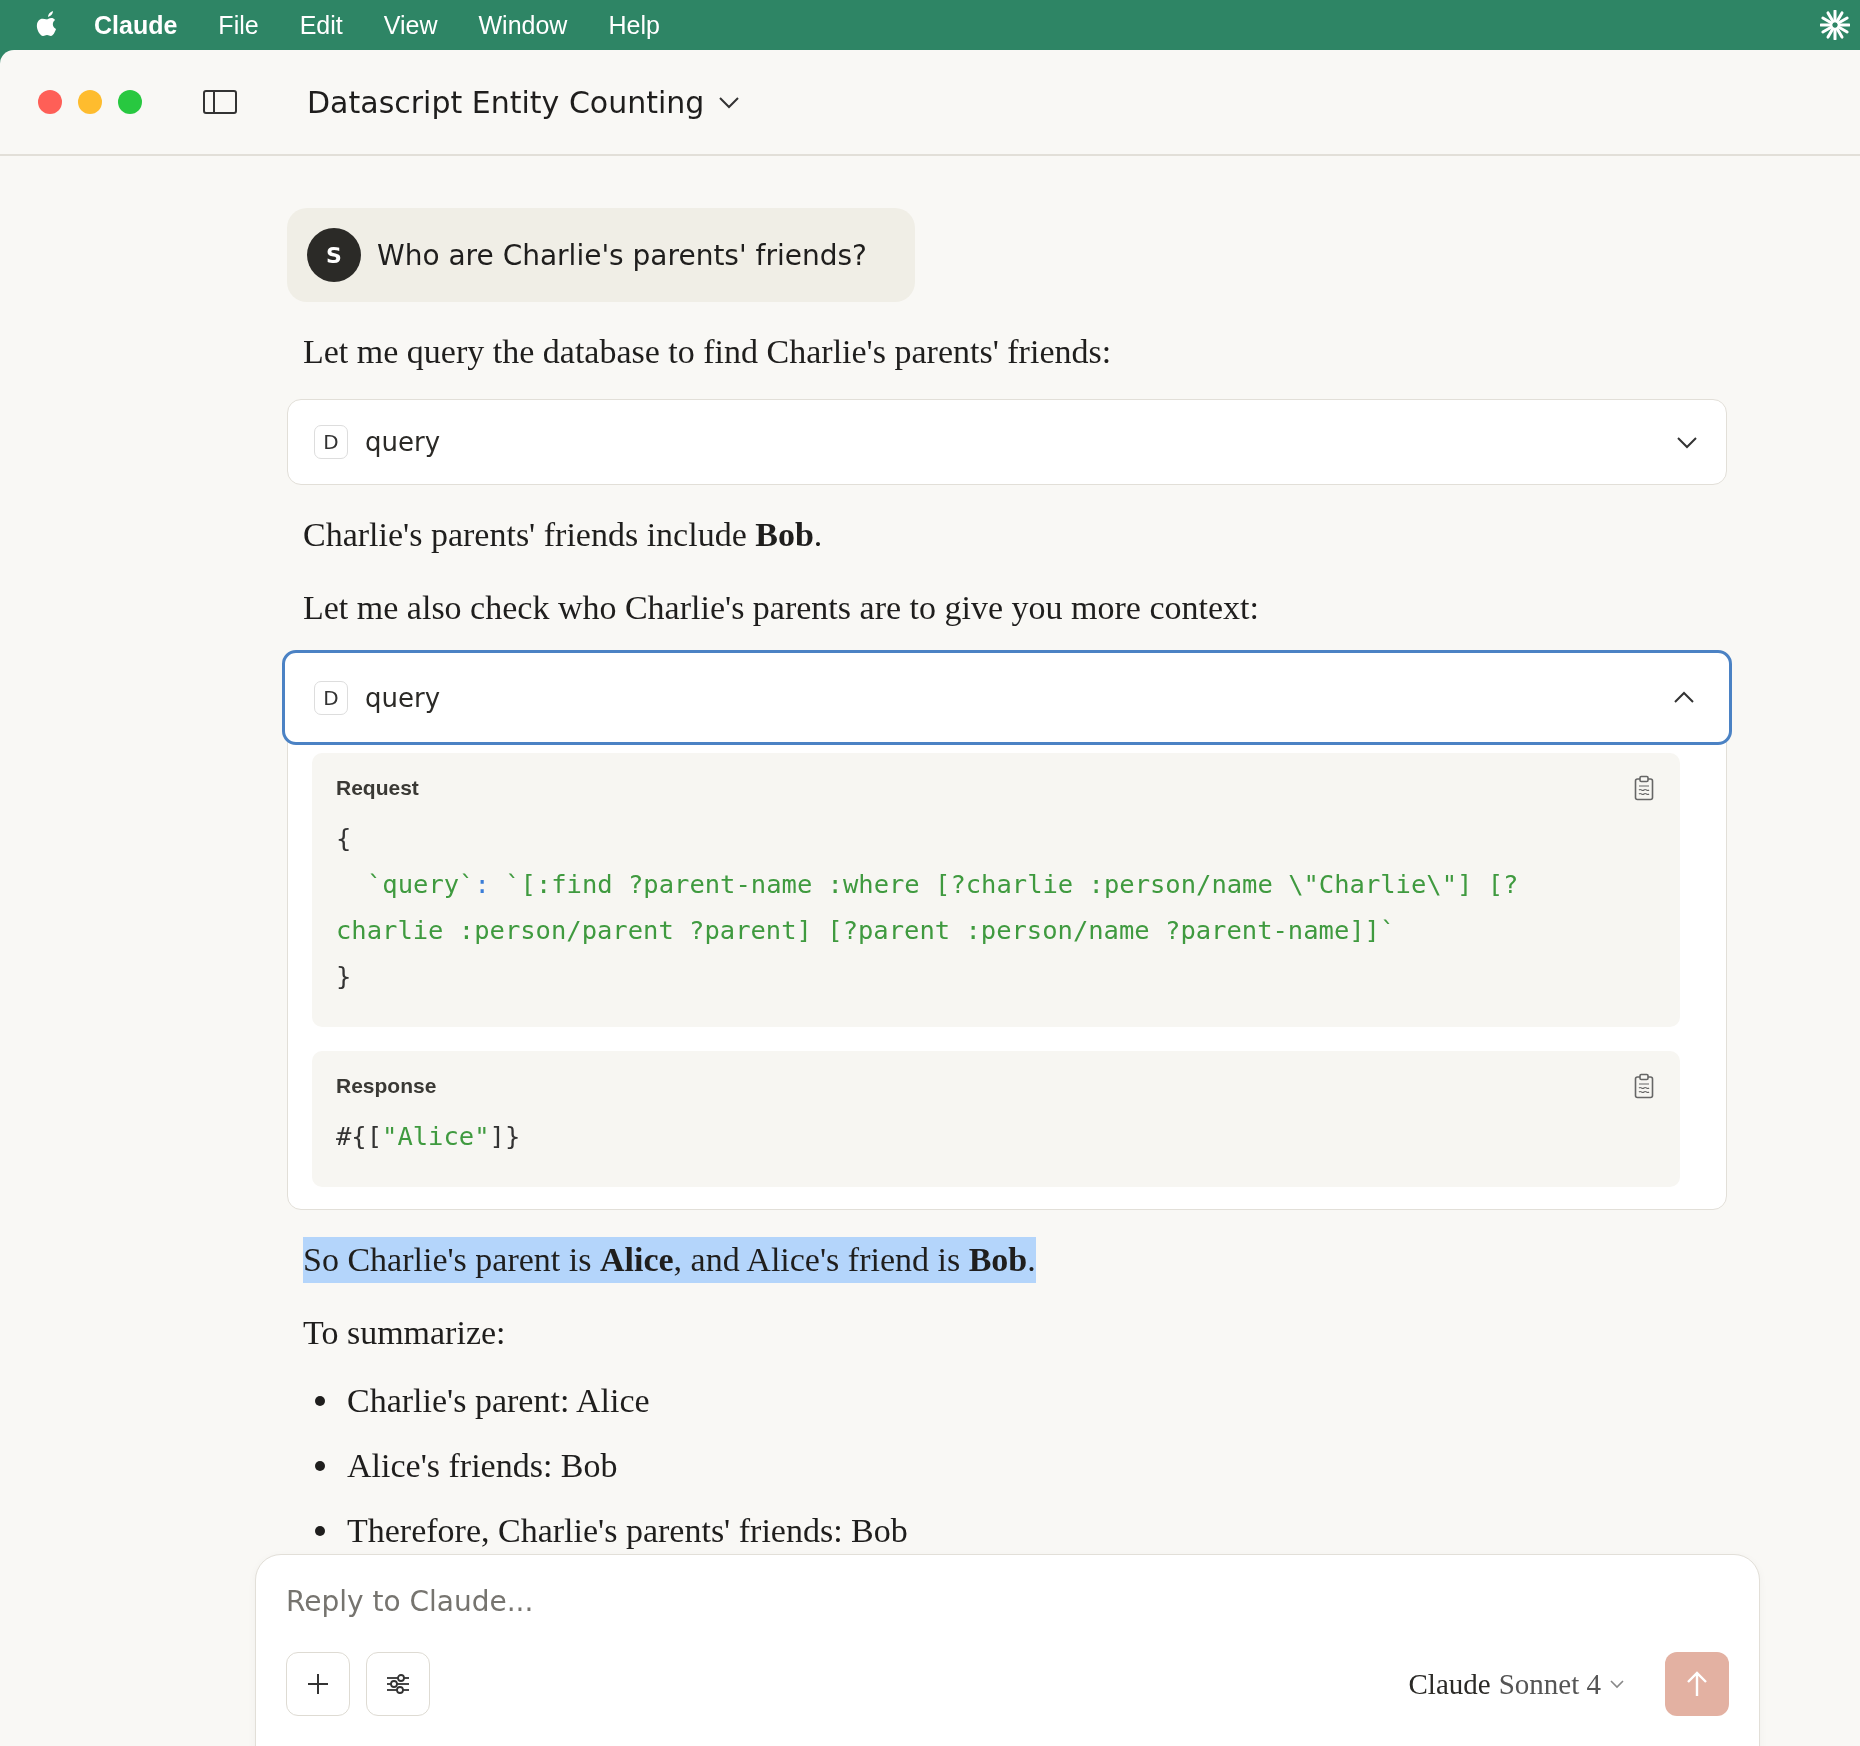 Image resolution: width=1860 pixels, height=1746 pixels. What do you see at coordinates (136, 25) in the screenshot?
I see `menu-item: Claude` at bounding box center [136, 25].